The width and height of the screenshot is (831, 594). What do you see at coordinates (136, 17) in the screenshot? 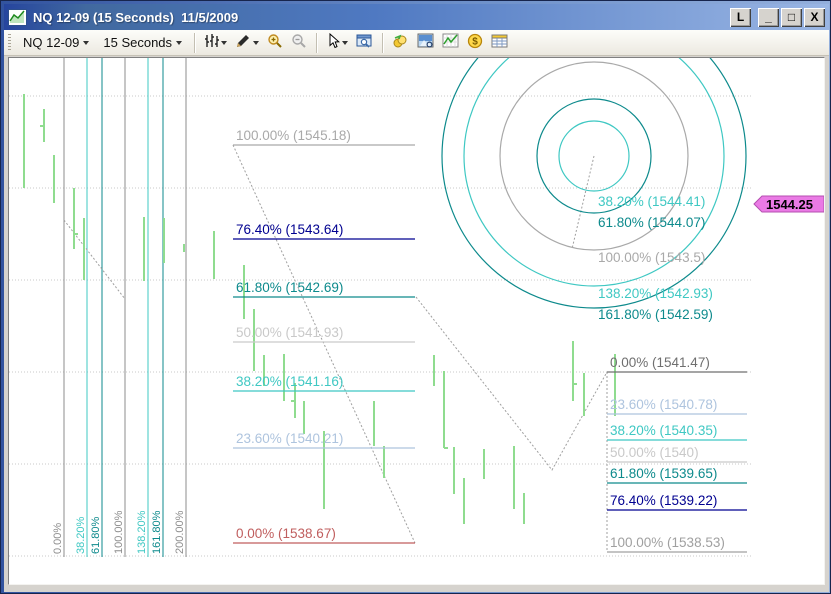
I see `window-title: NQ 12-09 (15 Seconds) 11/5/2009` at bounding box center [136, 17].